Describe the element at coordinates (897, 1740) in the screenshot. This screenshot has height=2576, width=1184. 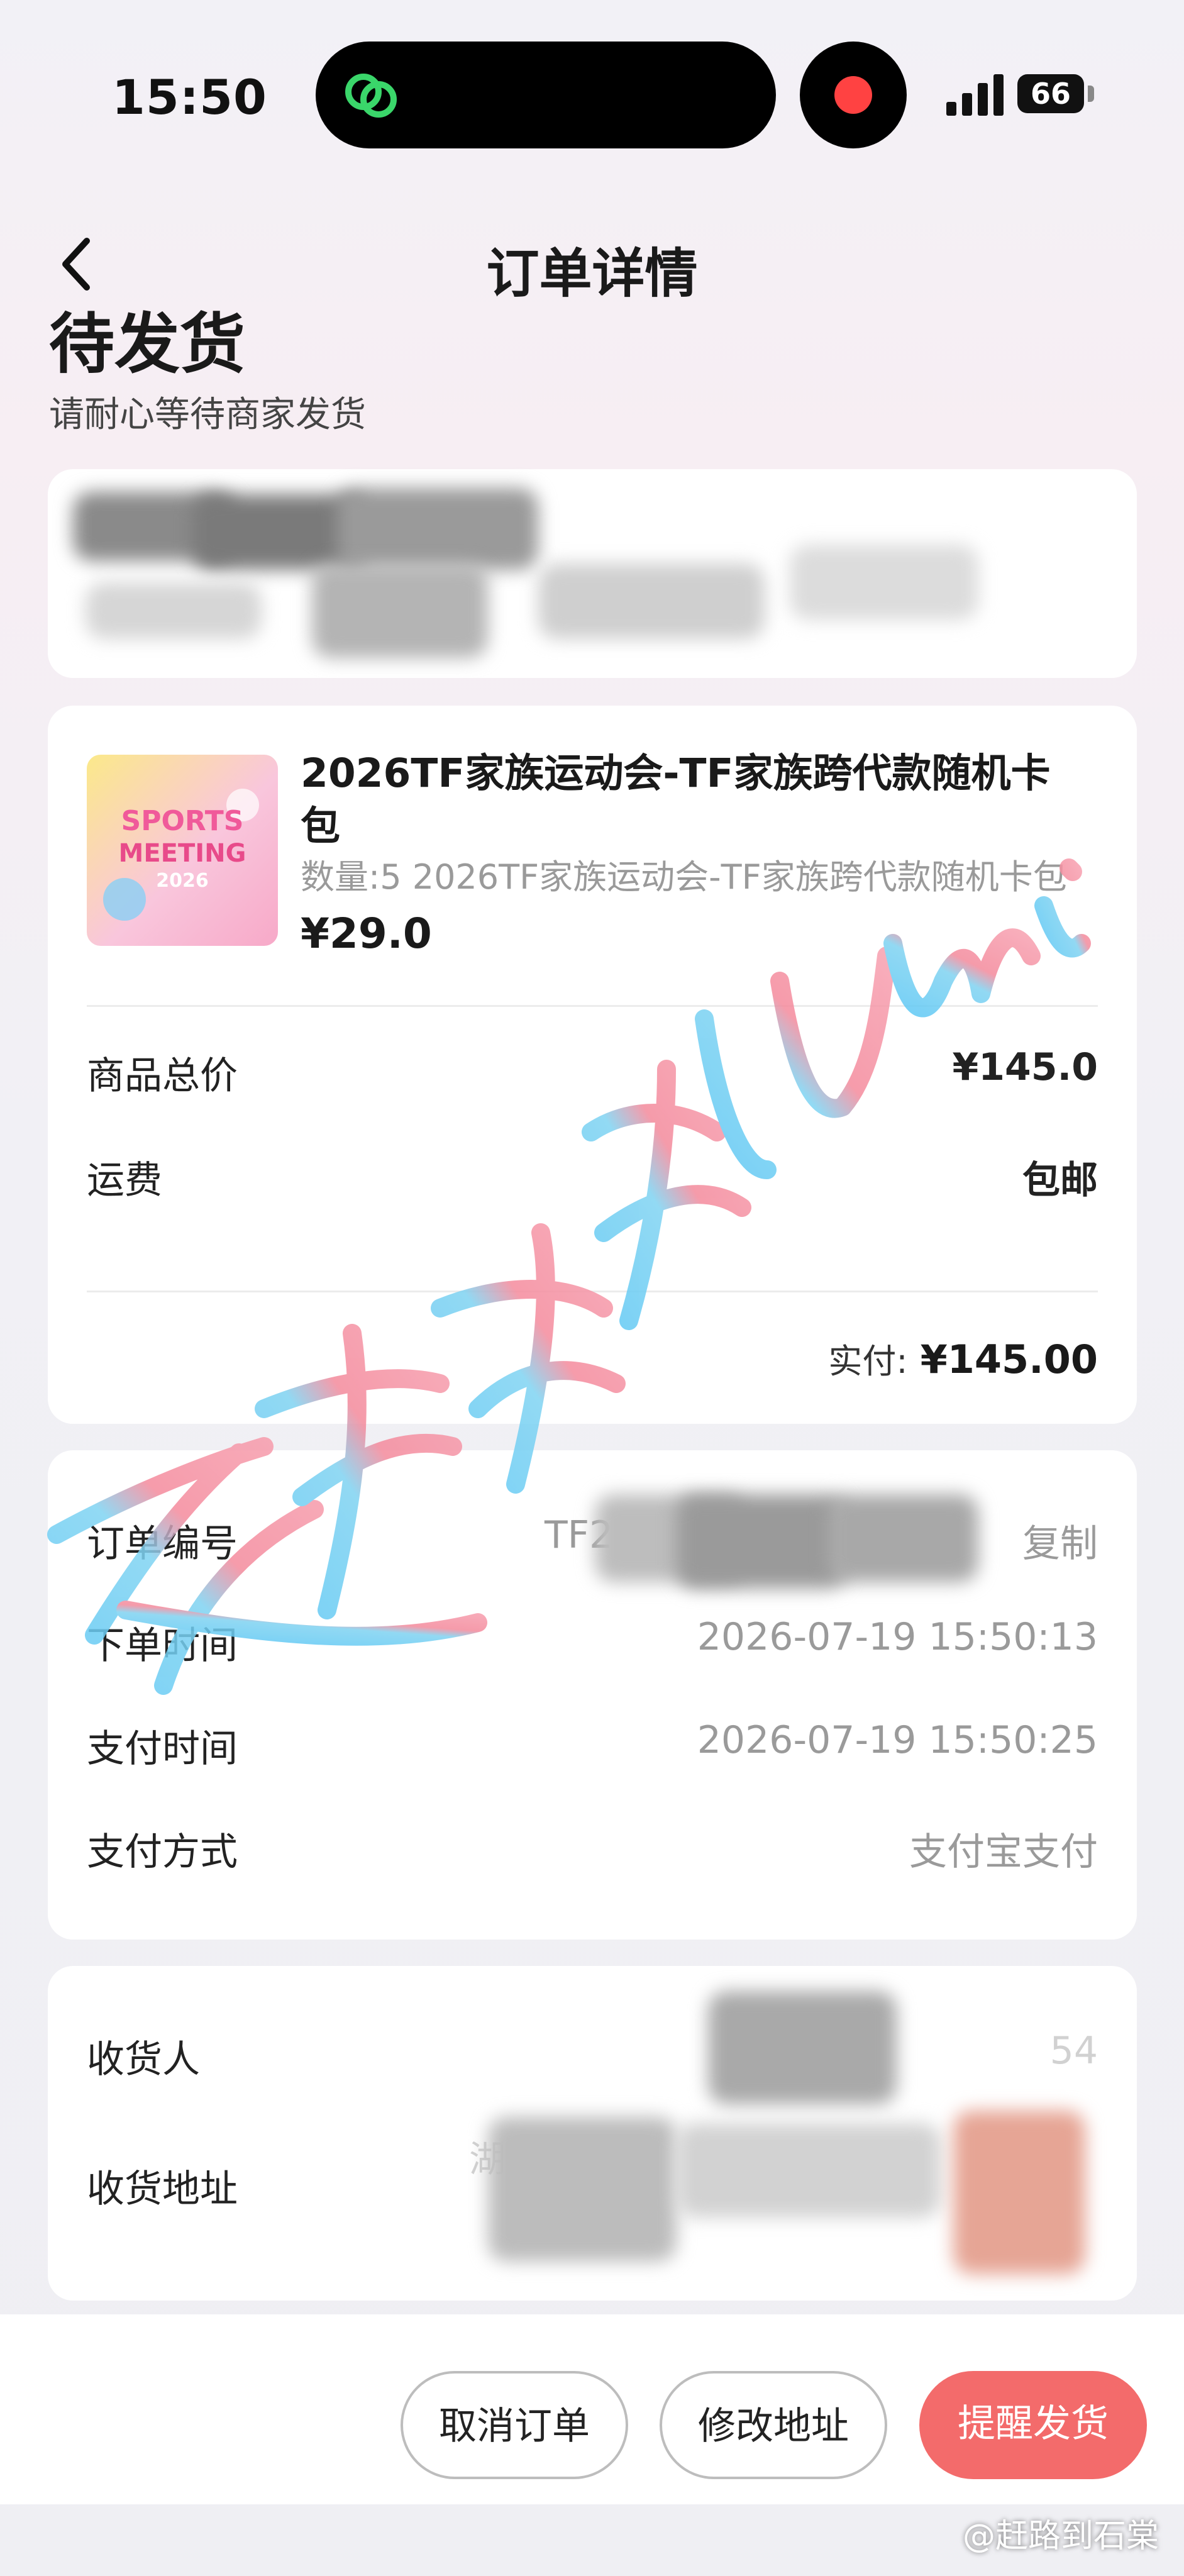
I see `pay-time-value: 2026-07-19 15:50:25` at that location.